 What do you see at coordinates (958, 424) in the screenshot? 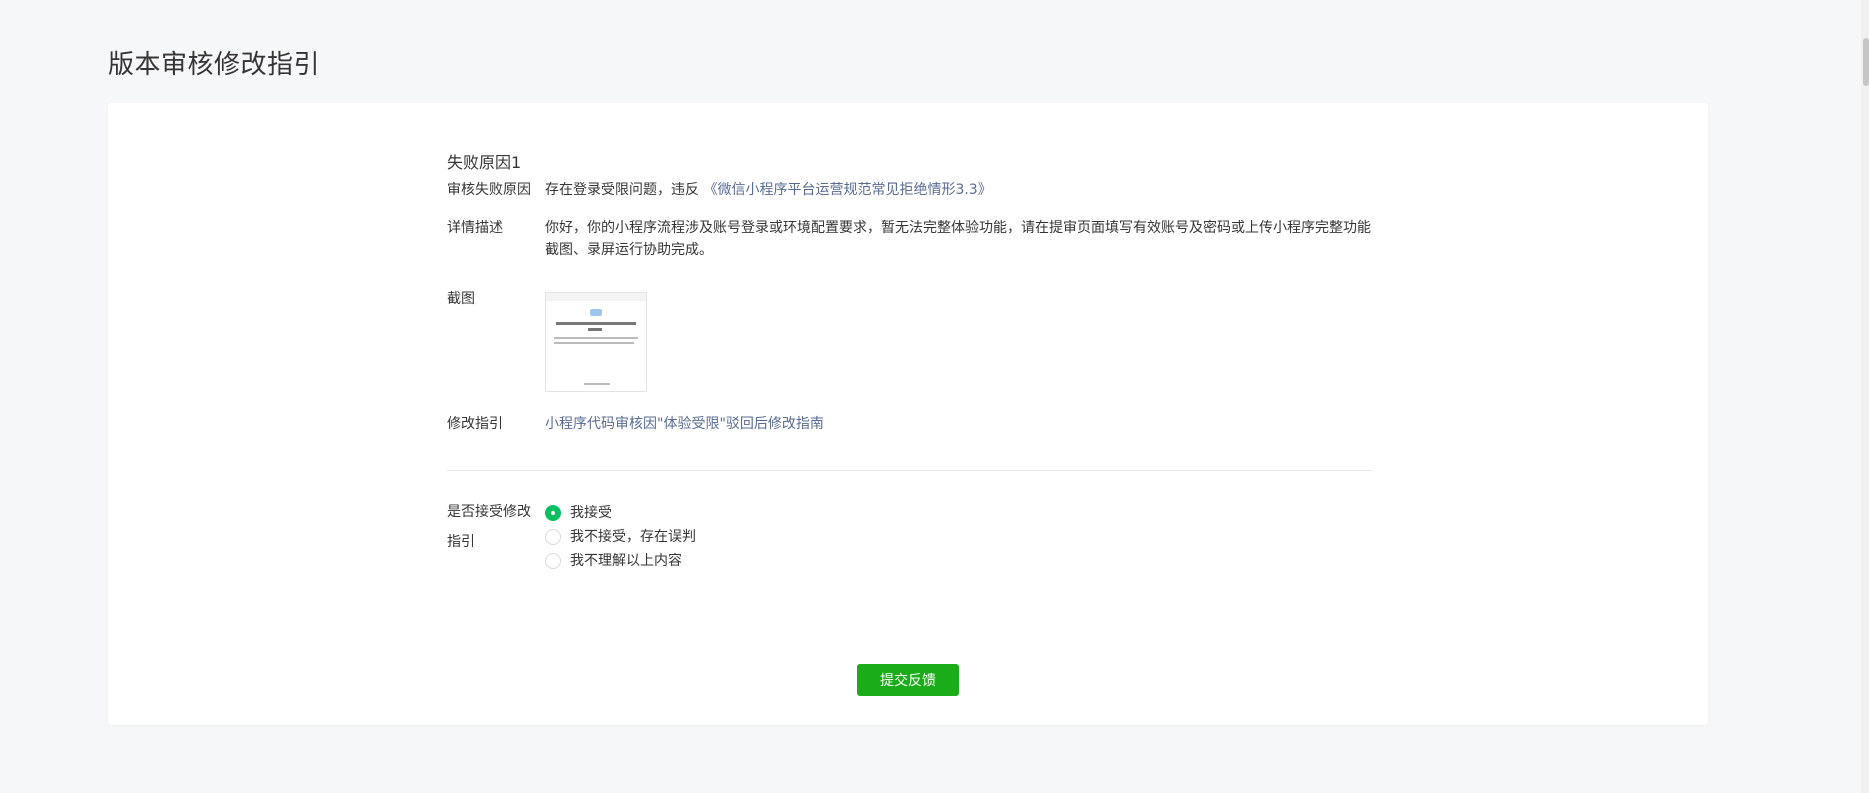
I see `guide-value: 小程序代码审核因"体验受限"驳回后修改指南` at bounding box center [958, 424].